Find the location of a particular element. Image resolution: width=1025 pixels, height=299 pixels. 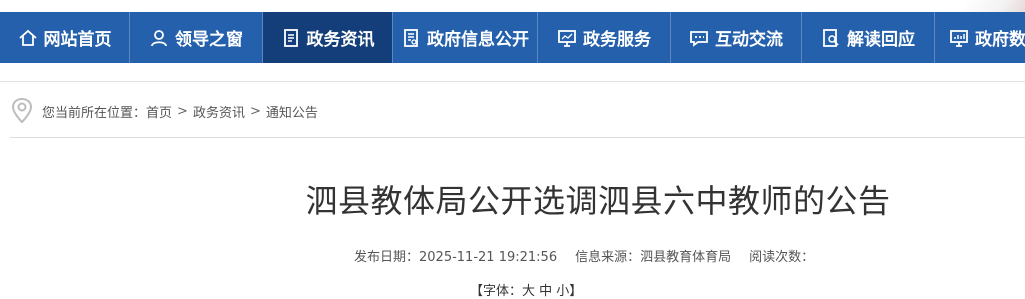

list-document-icon is located at coordinates (411, 38).